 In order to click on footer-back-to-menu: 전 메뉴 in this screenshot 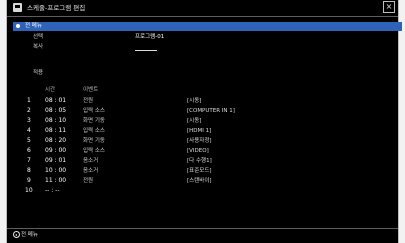, I will do `click(25, 235)`.